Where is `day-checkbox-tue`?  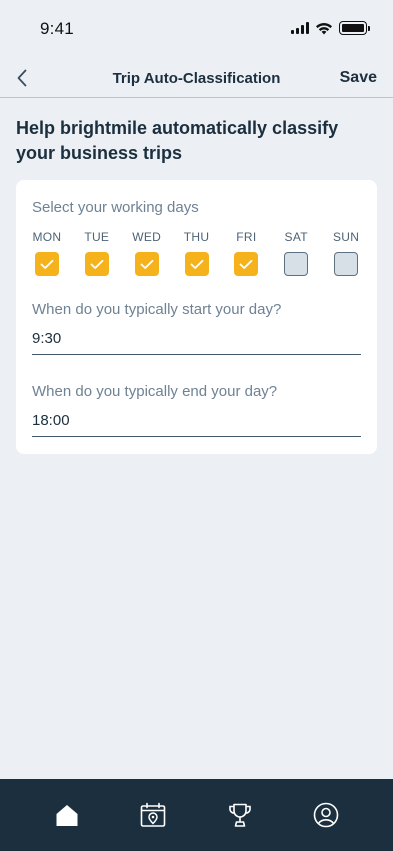
day-checkbox-tue is located at coordinates (96, 264).